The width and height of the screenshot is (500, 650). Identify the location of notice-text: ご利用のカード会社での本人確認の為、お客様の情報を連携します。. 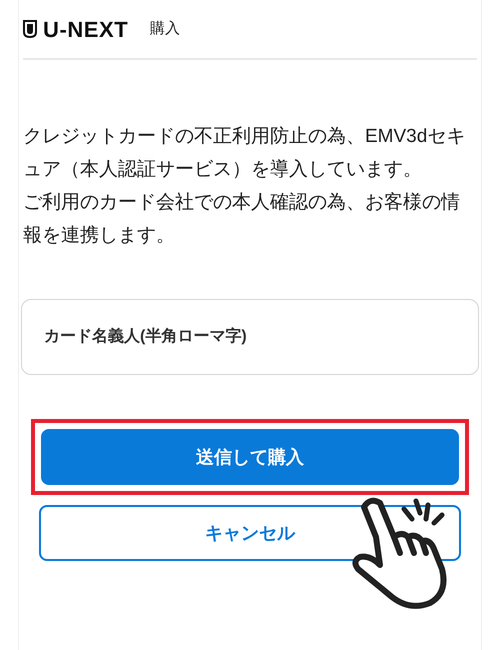
(242, 219).